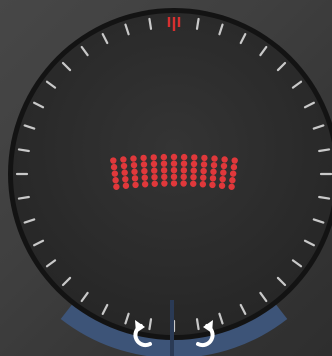 This screenshot has width=332, height=356. I want to click on control-divider, so click(172, 328).